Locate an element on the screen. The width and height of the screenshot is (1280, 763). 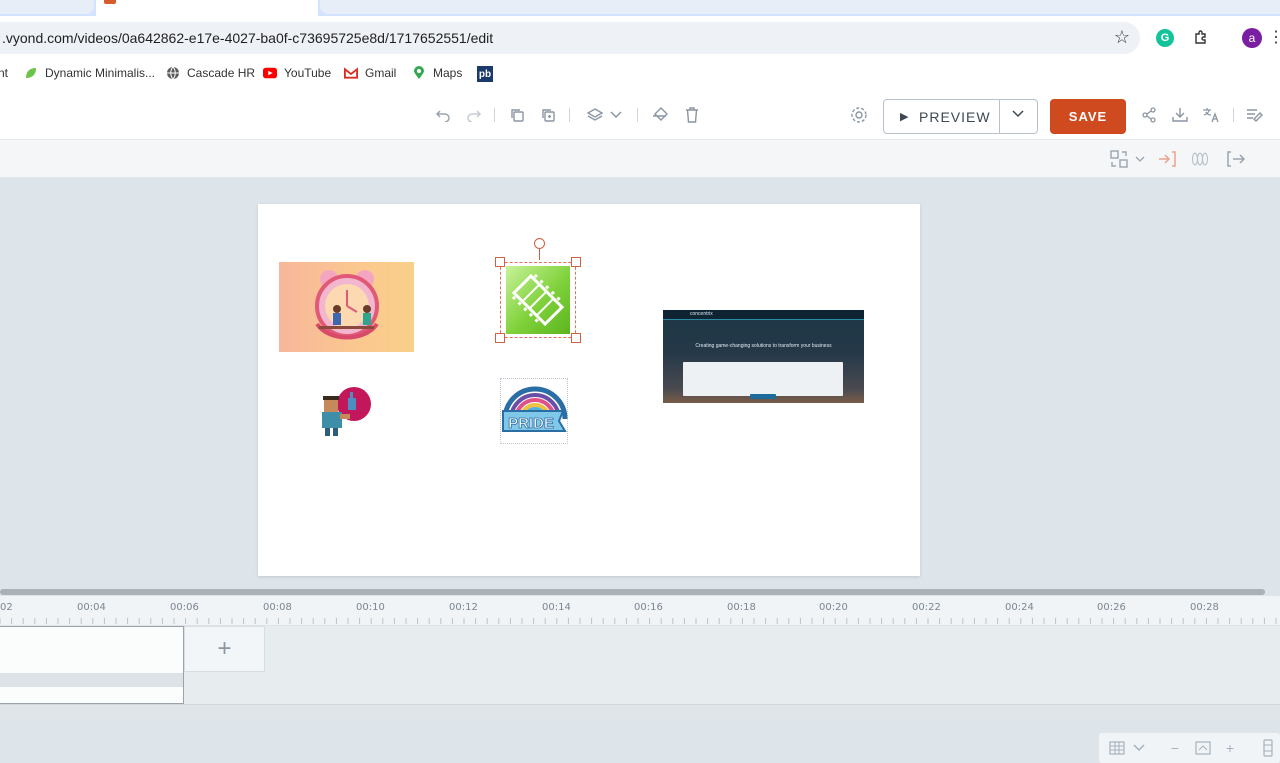
timeline-toggle-icon is located at coordinates (1268, 748).